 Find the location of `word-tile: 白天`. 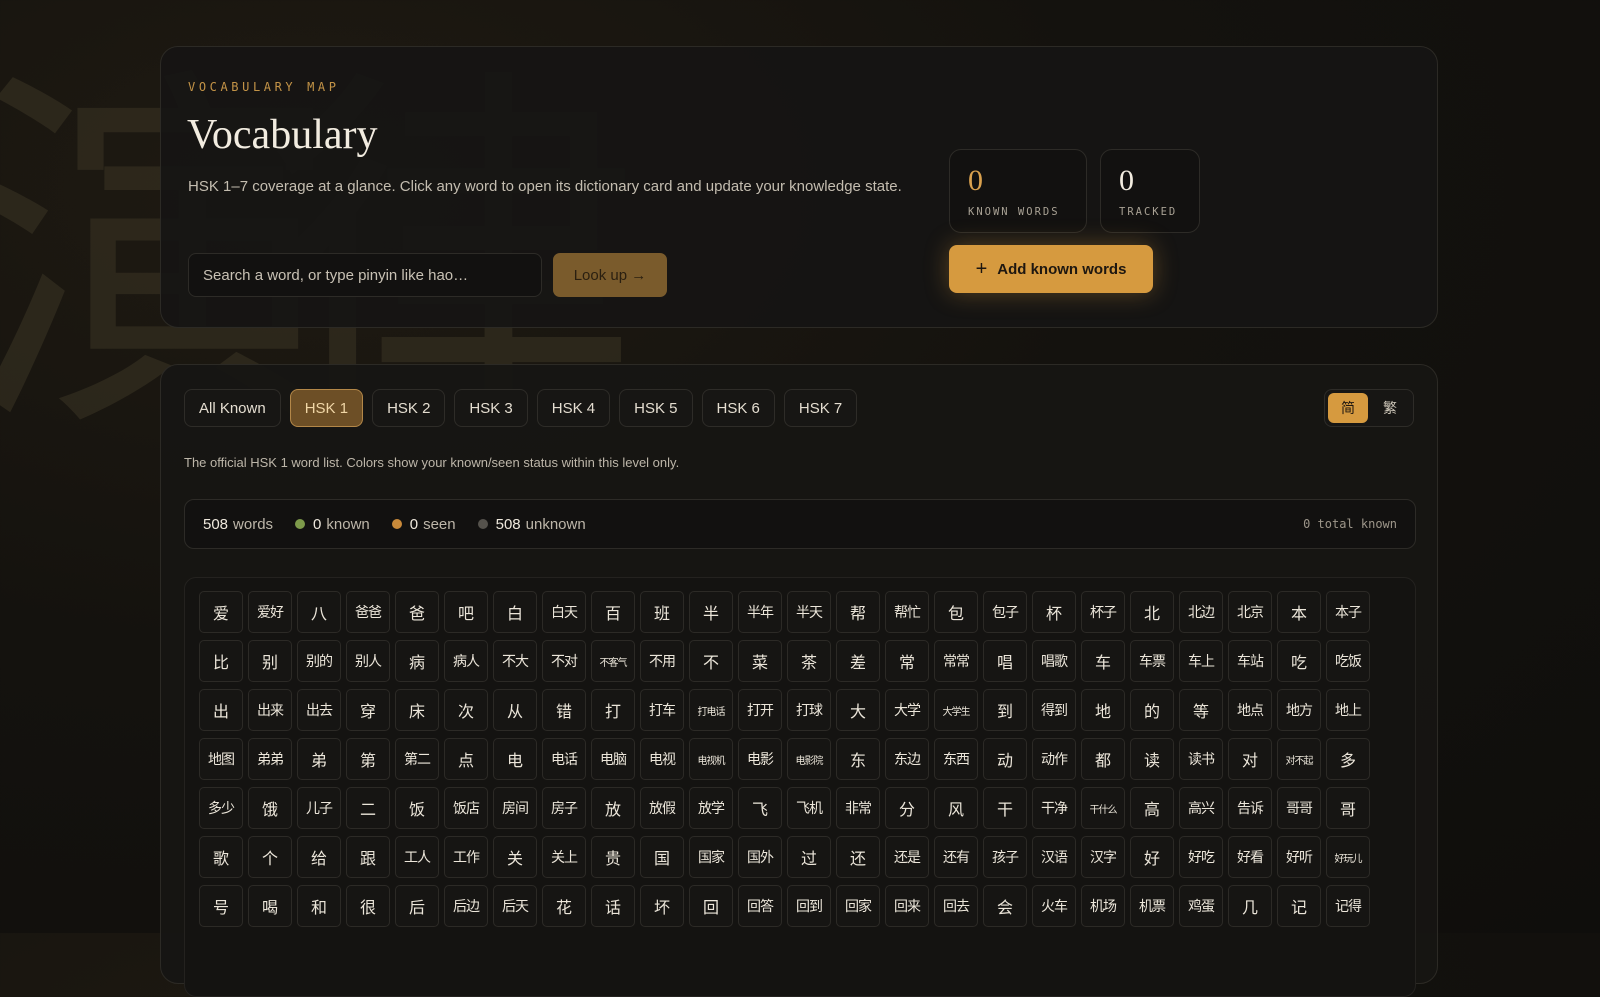

word-tile: 白天 is located at coordinates (564, 612).